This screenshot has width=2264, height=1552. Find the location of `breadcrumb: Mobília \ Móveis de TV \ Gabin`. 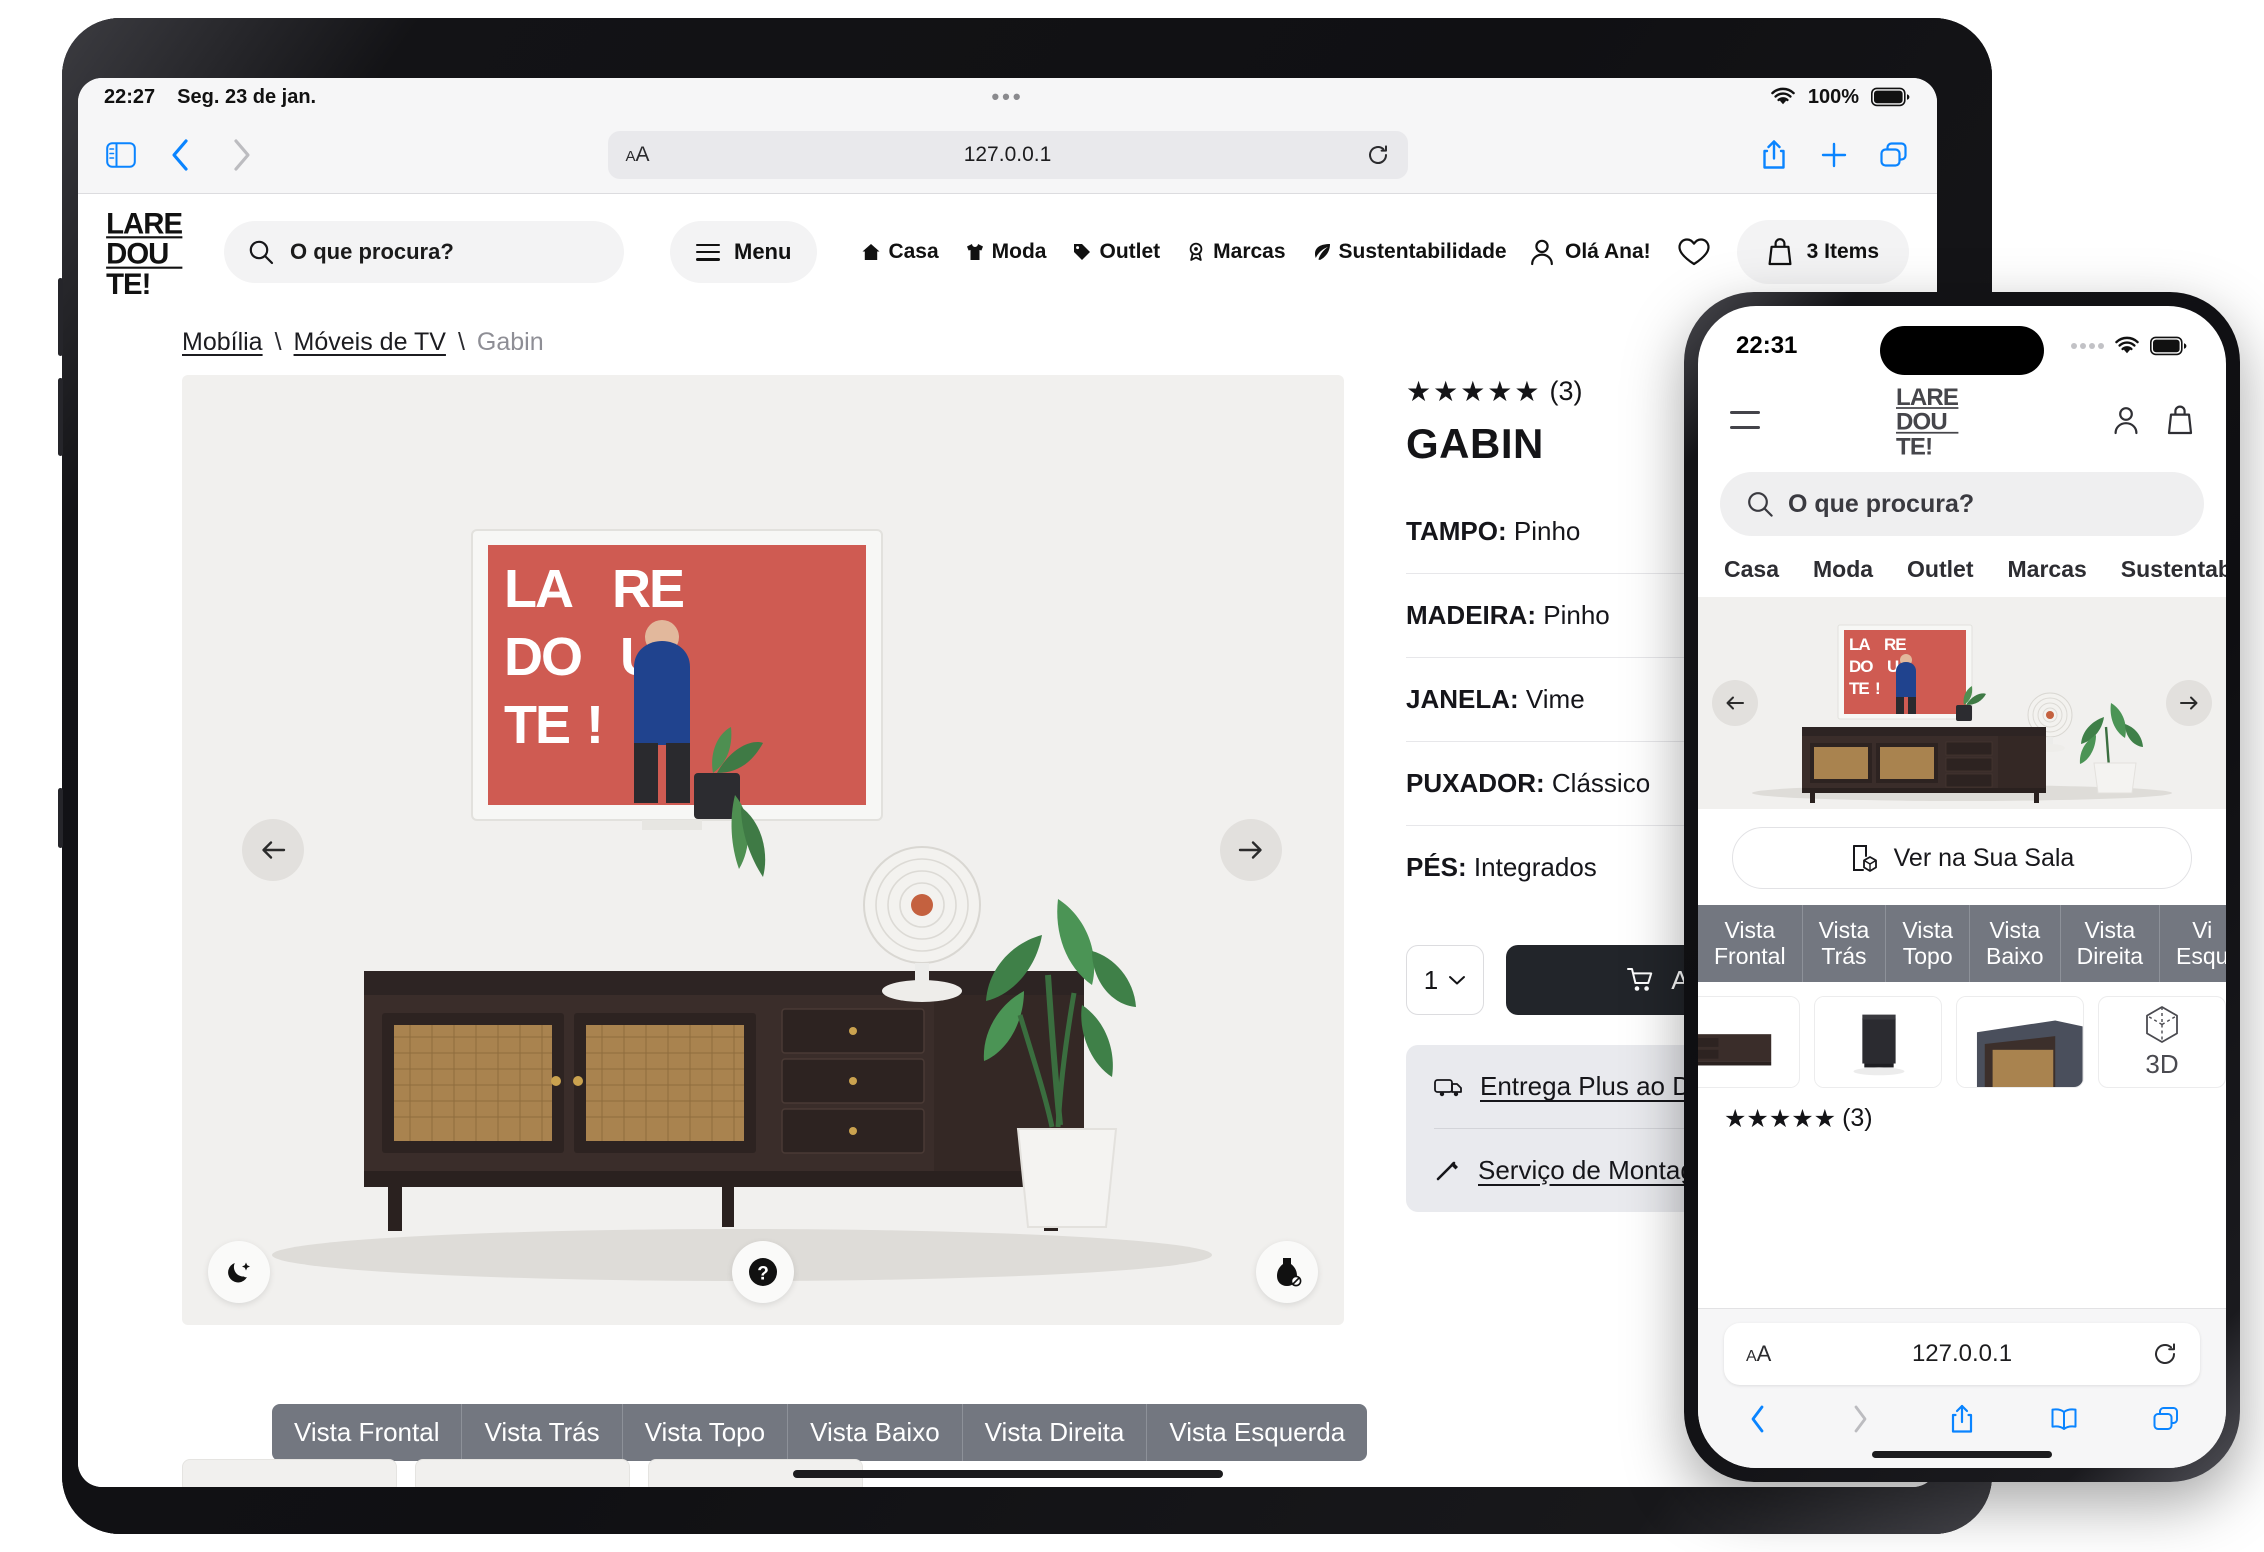

breadcrumb: Mobília \ Móveis de TV \ Gabin is located at coordinates (1007, 340).